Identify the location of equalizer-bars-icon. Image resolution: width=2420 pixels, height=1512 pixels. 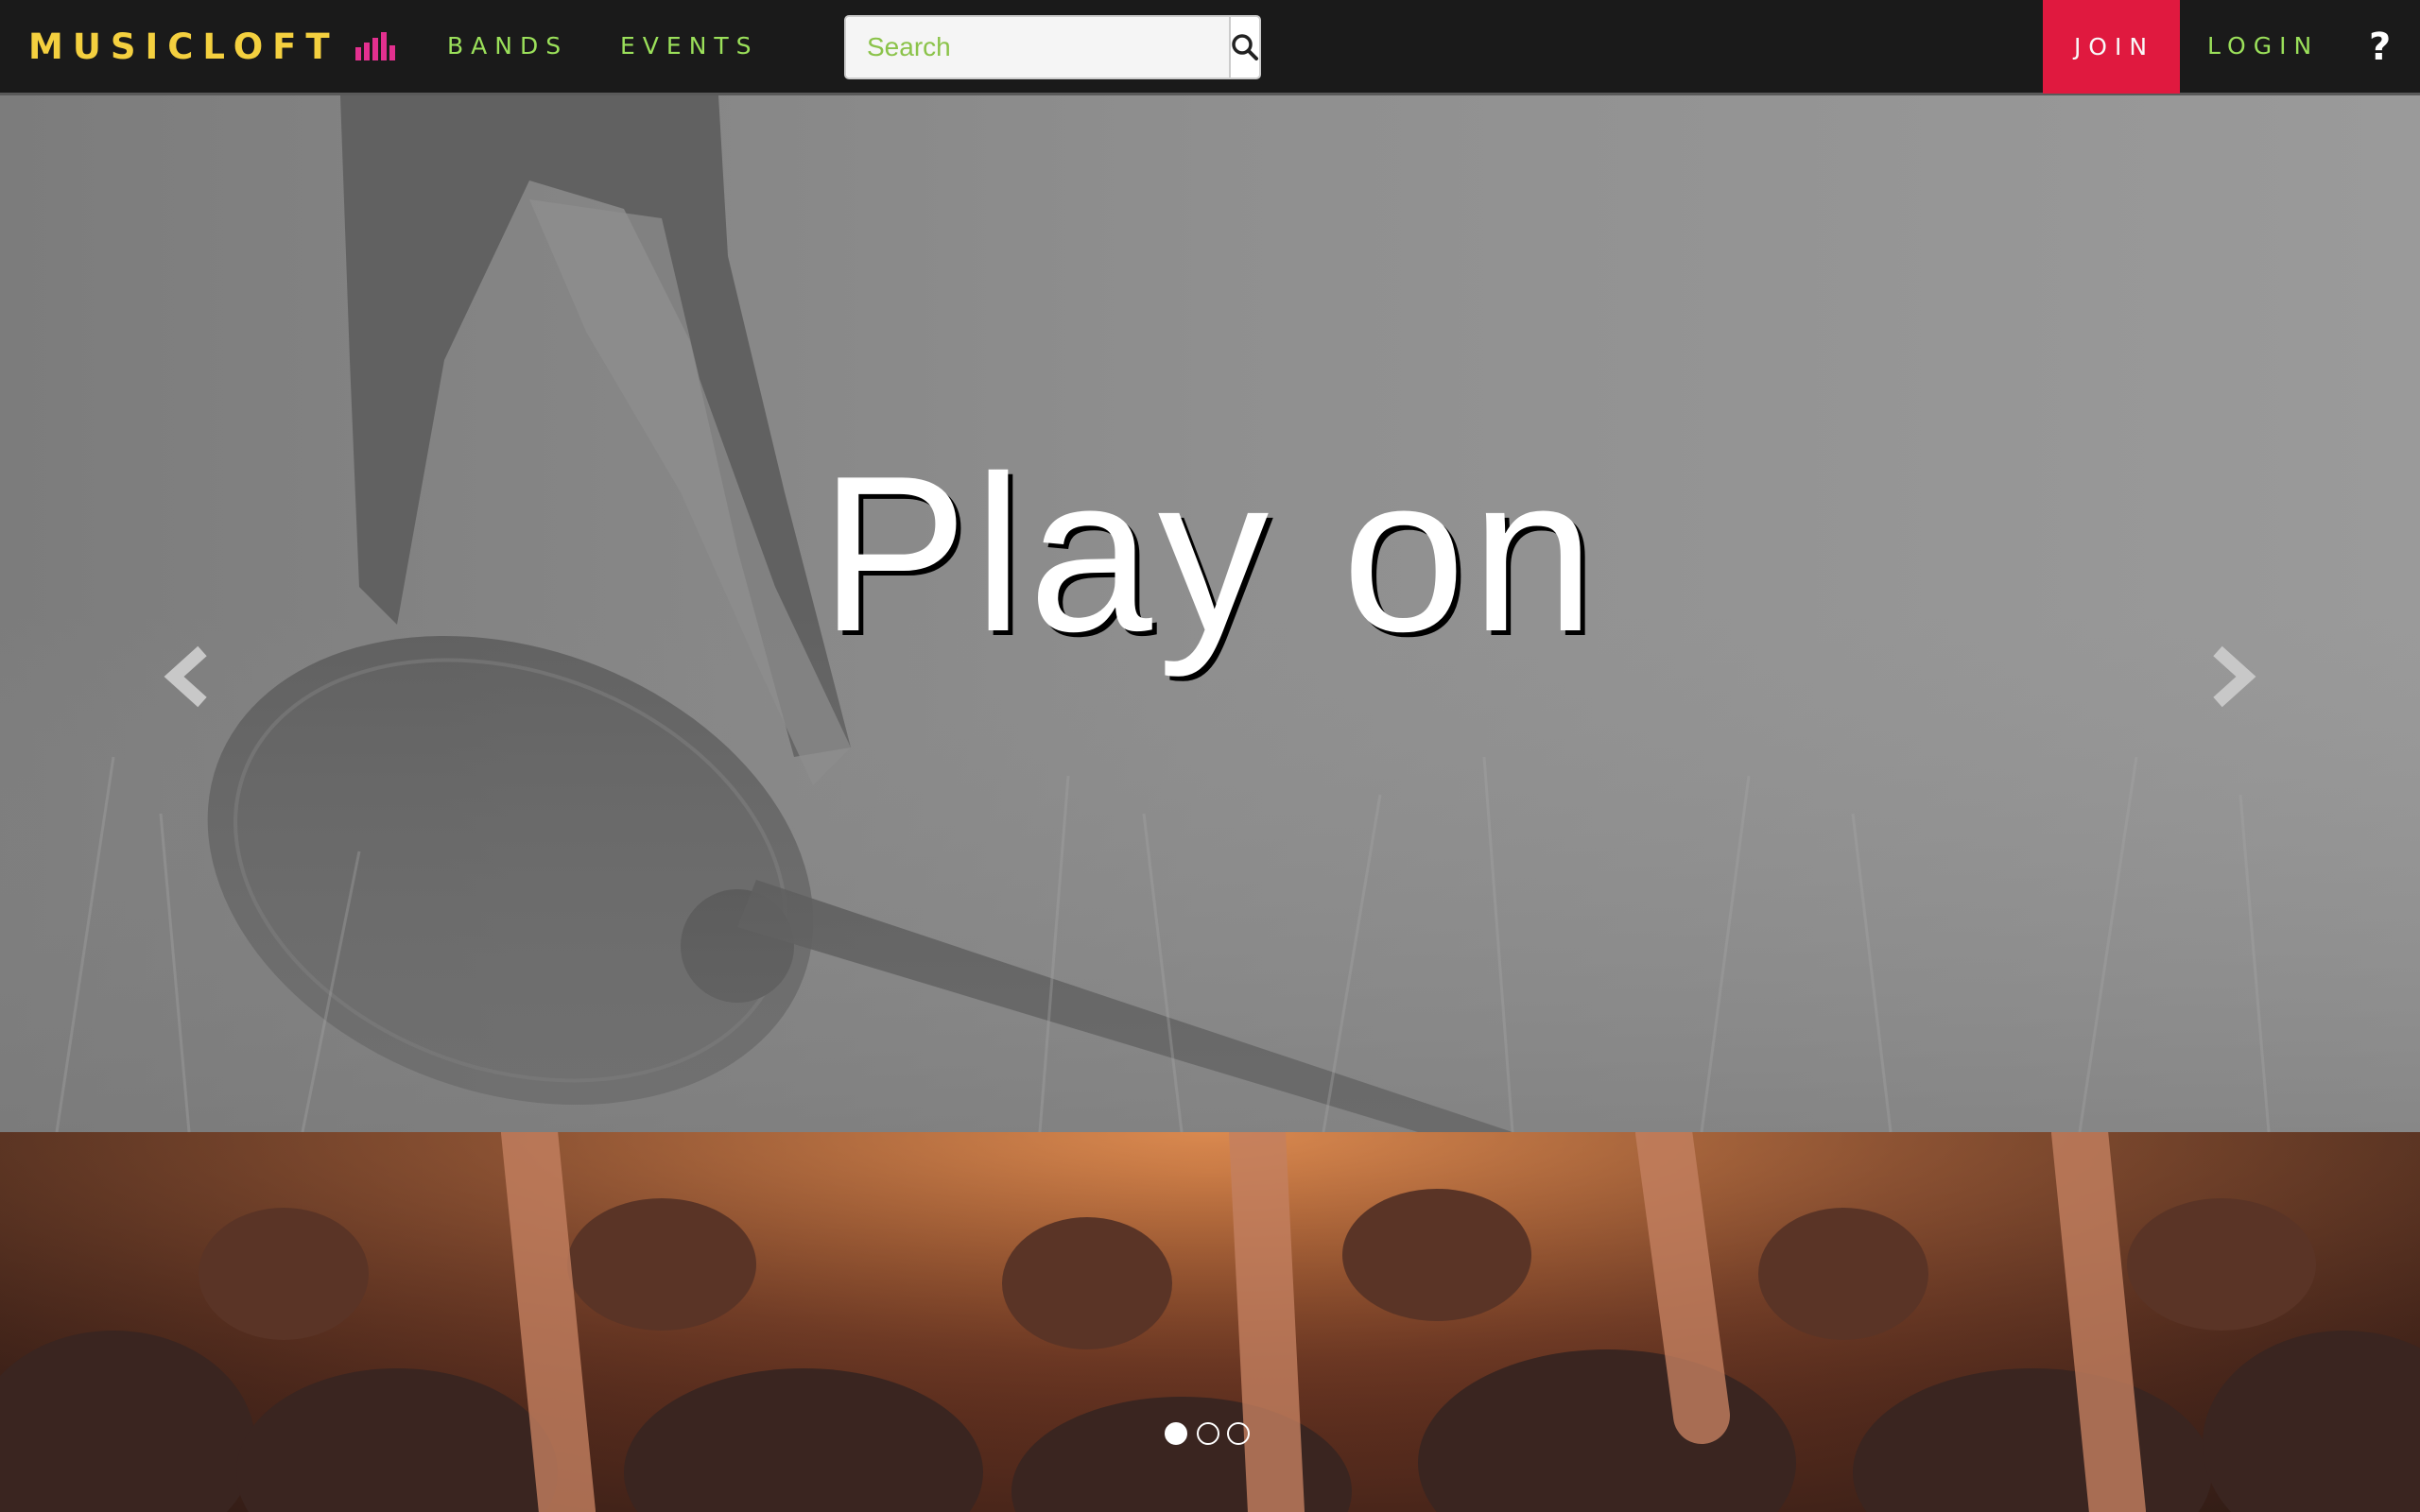
(378, 45).